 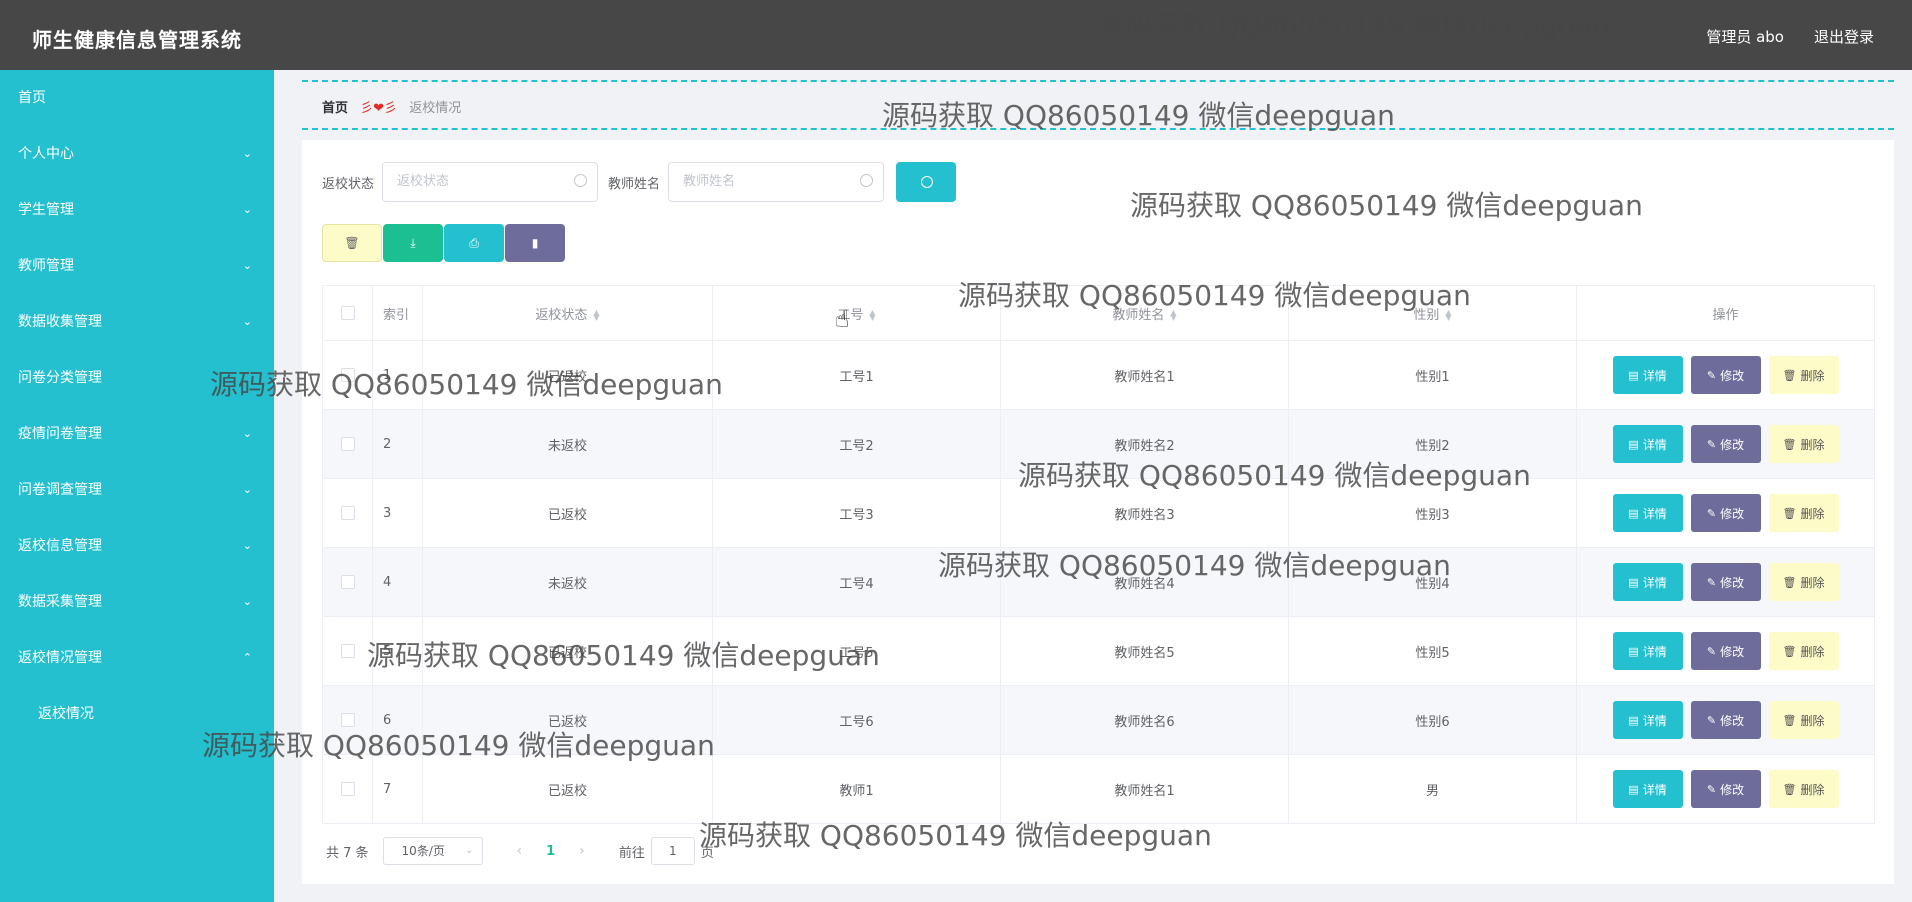 What do you see at coordinates (567, 513) in the screenshot?
I see `cell-status: 已返校` at bounding box center [567, 513].